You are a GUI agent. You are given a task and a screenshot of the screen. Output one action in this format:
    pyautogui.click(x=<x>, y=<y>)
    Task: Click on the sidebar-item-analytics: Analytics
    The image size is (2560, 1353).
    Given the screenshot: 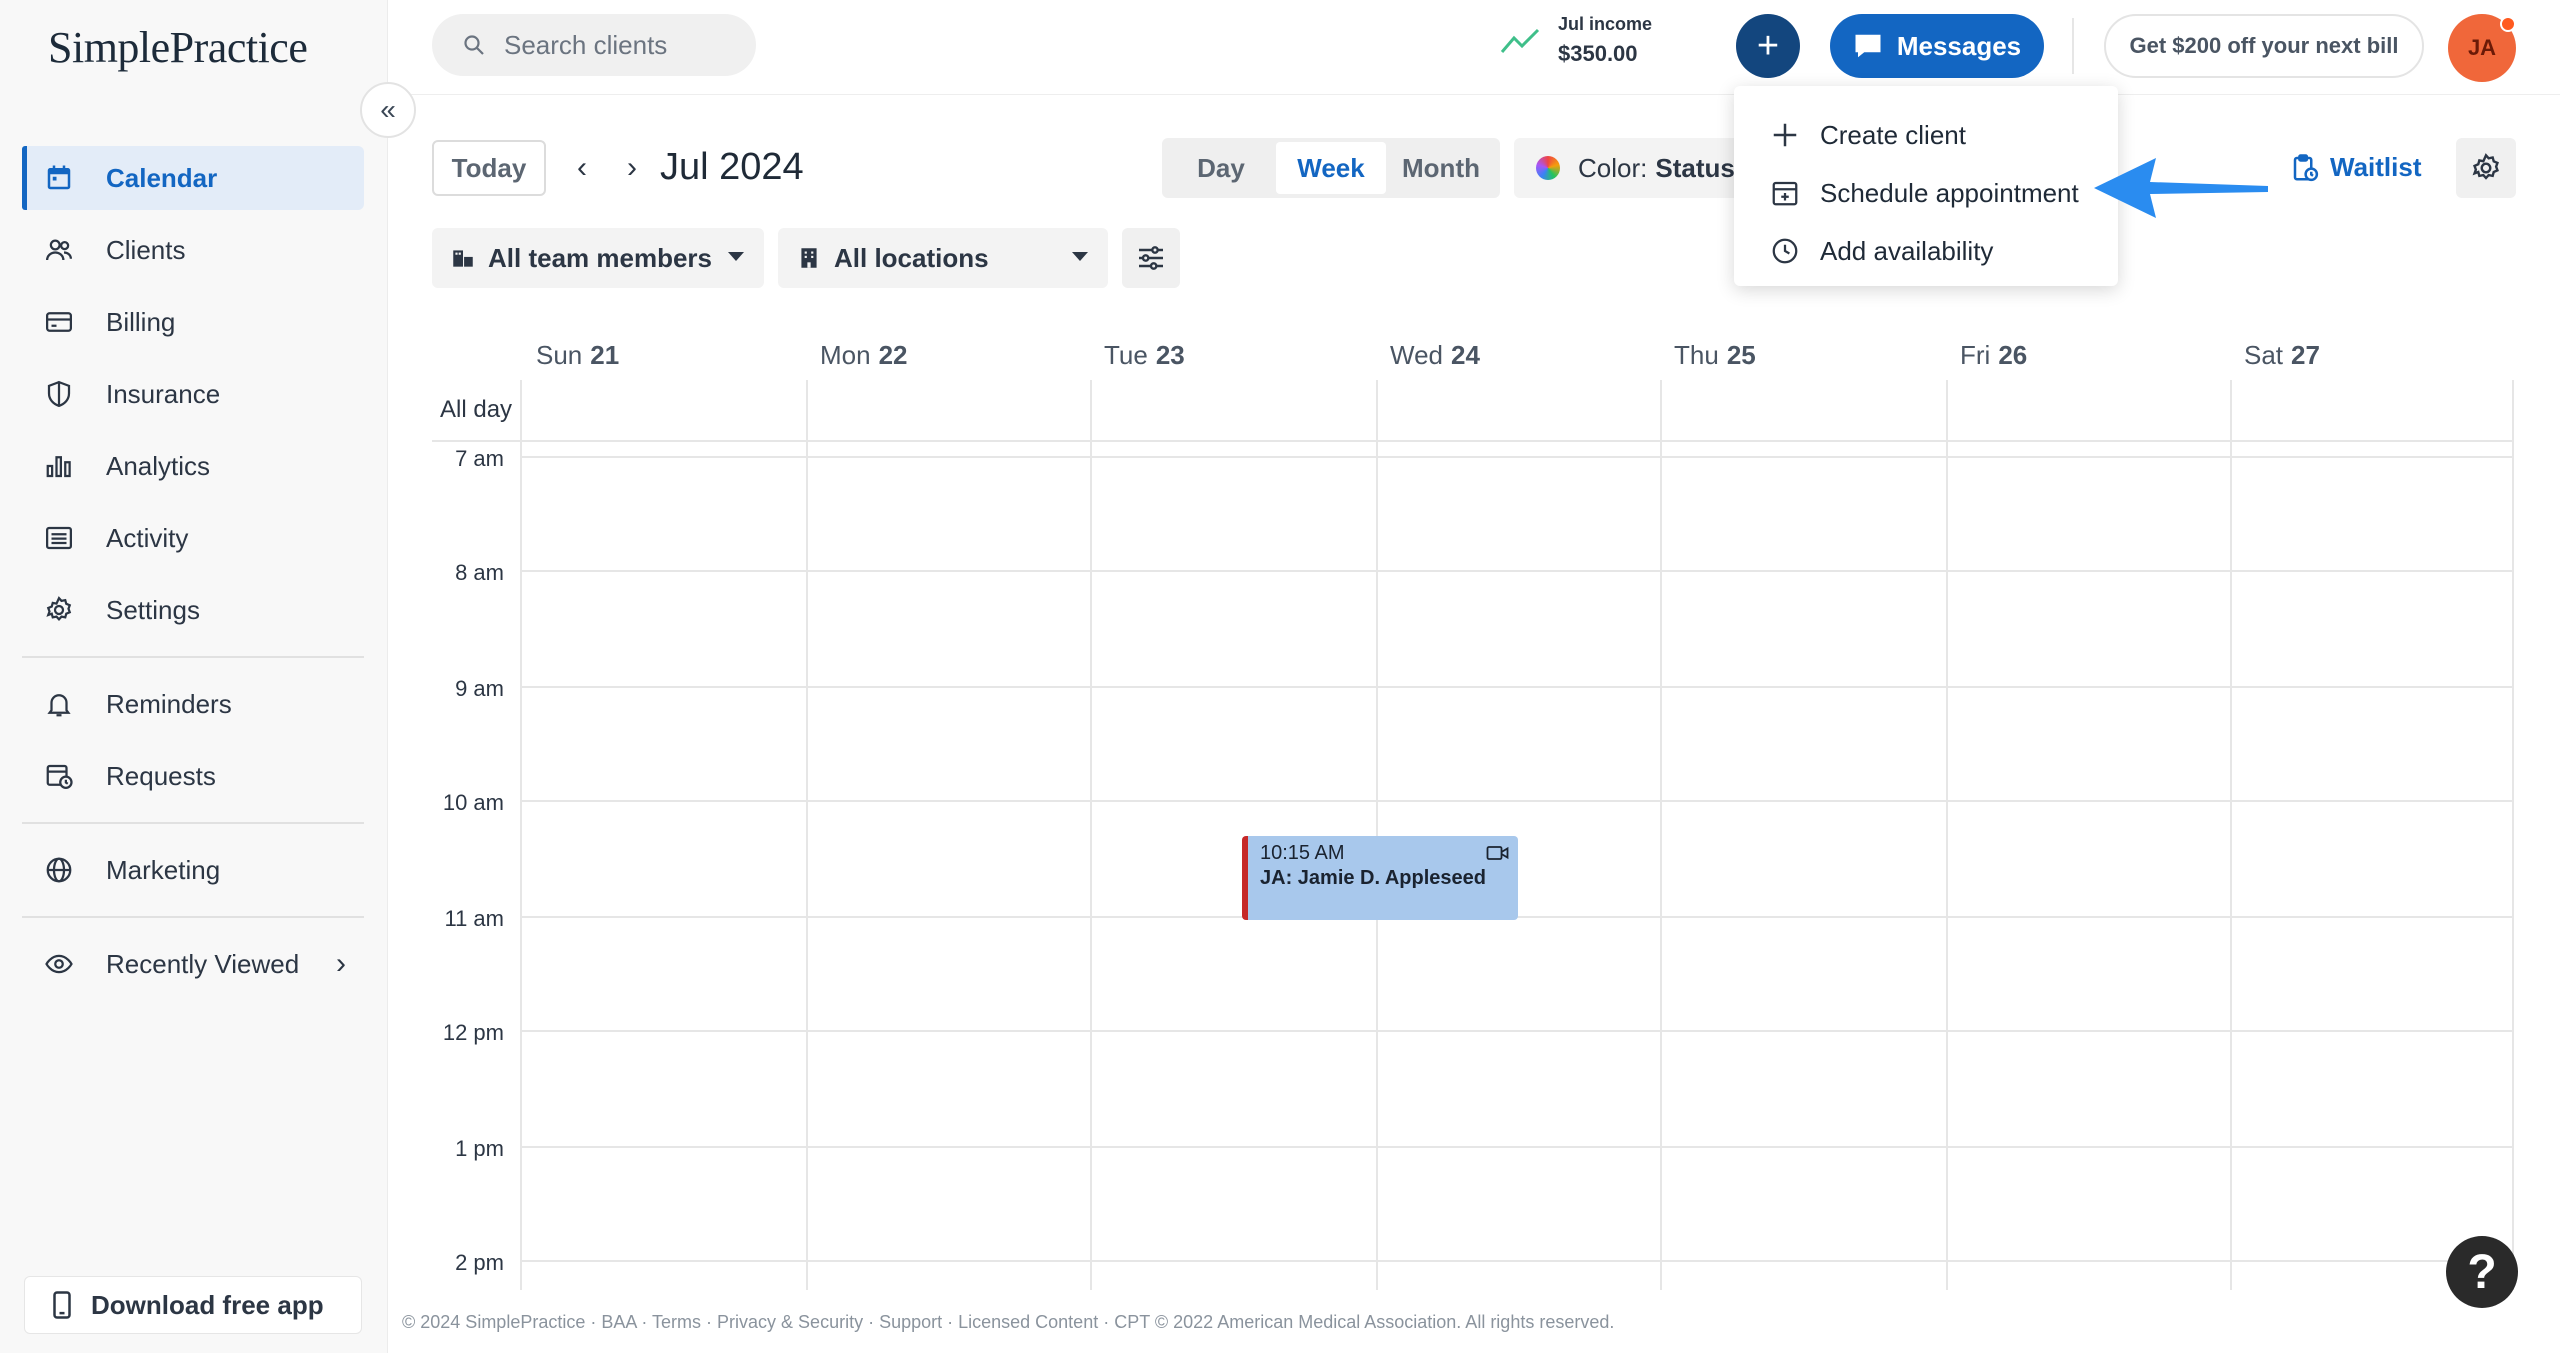 What is the action you would take?
    pyautogui.click(x=193, y=466)
    